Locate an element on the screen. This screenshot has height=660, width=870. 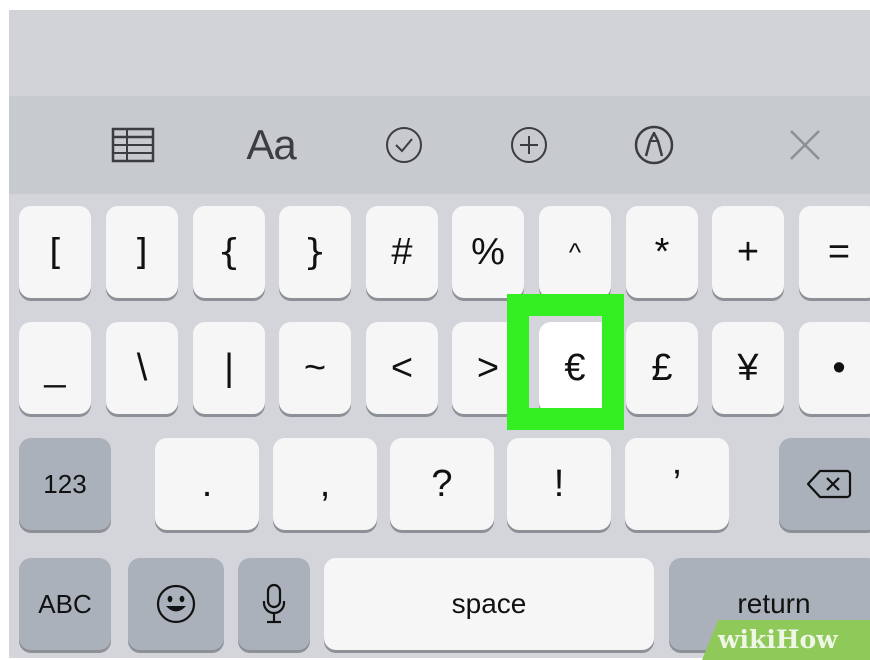
markup-pen-icon is located at coordinates (654, 145).